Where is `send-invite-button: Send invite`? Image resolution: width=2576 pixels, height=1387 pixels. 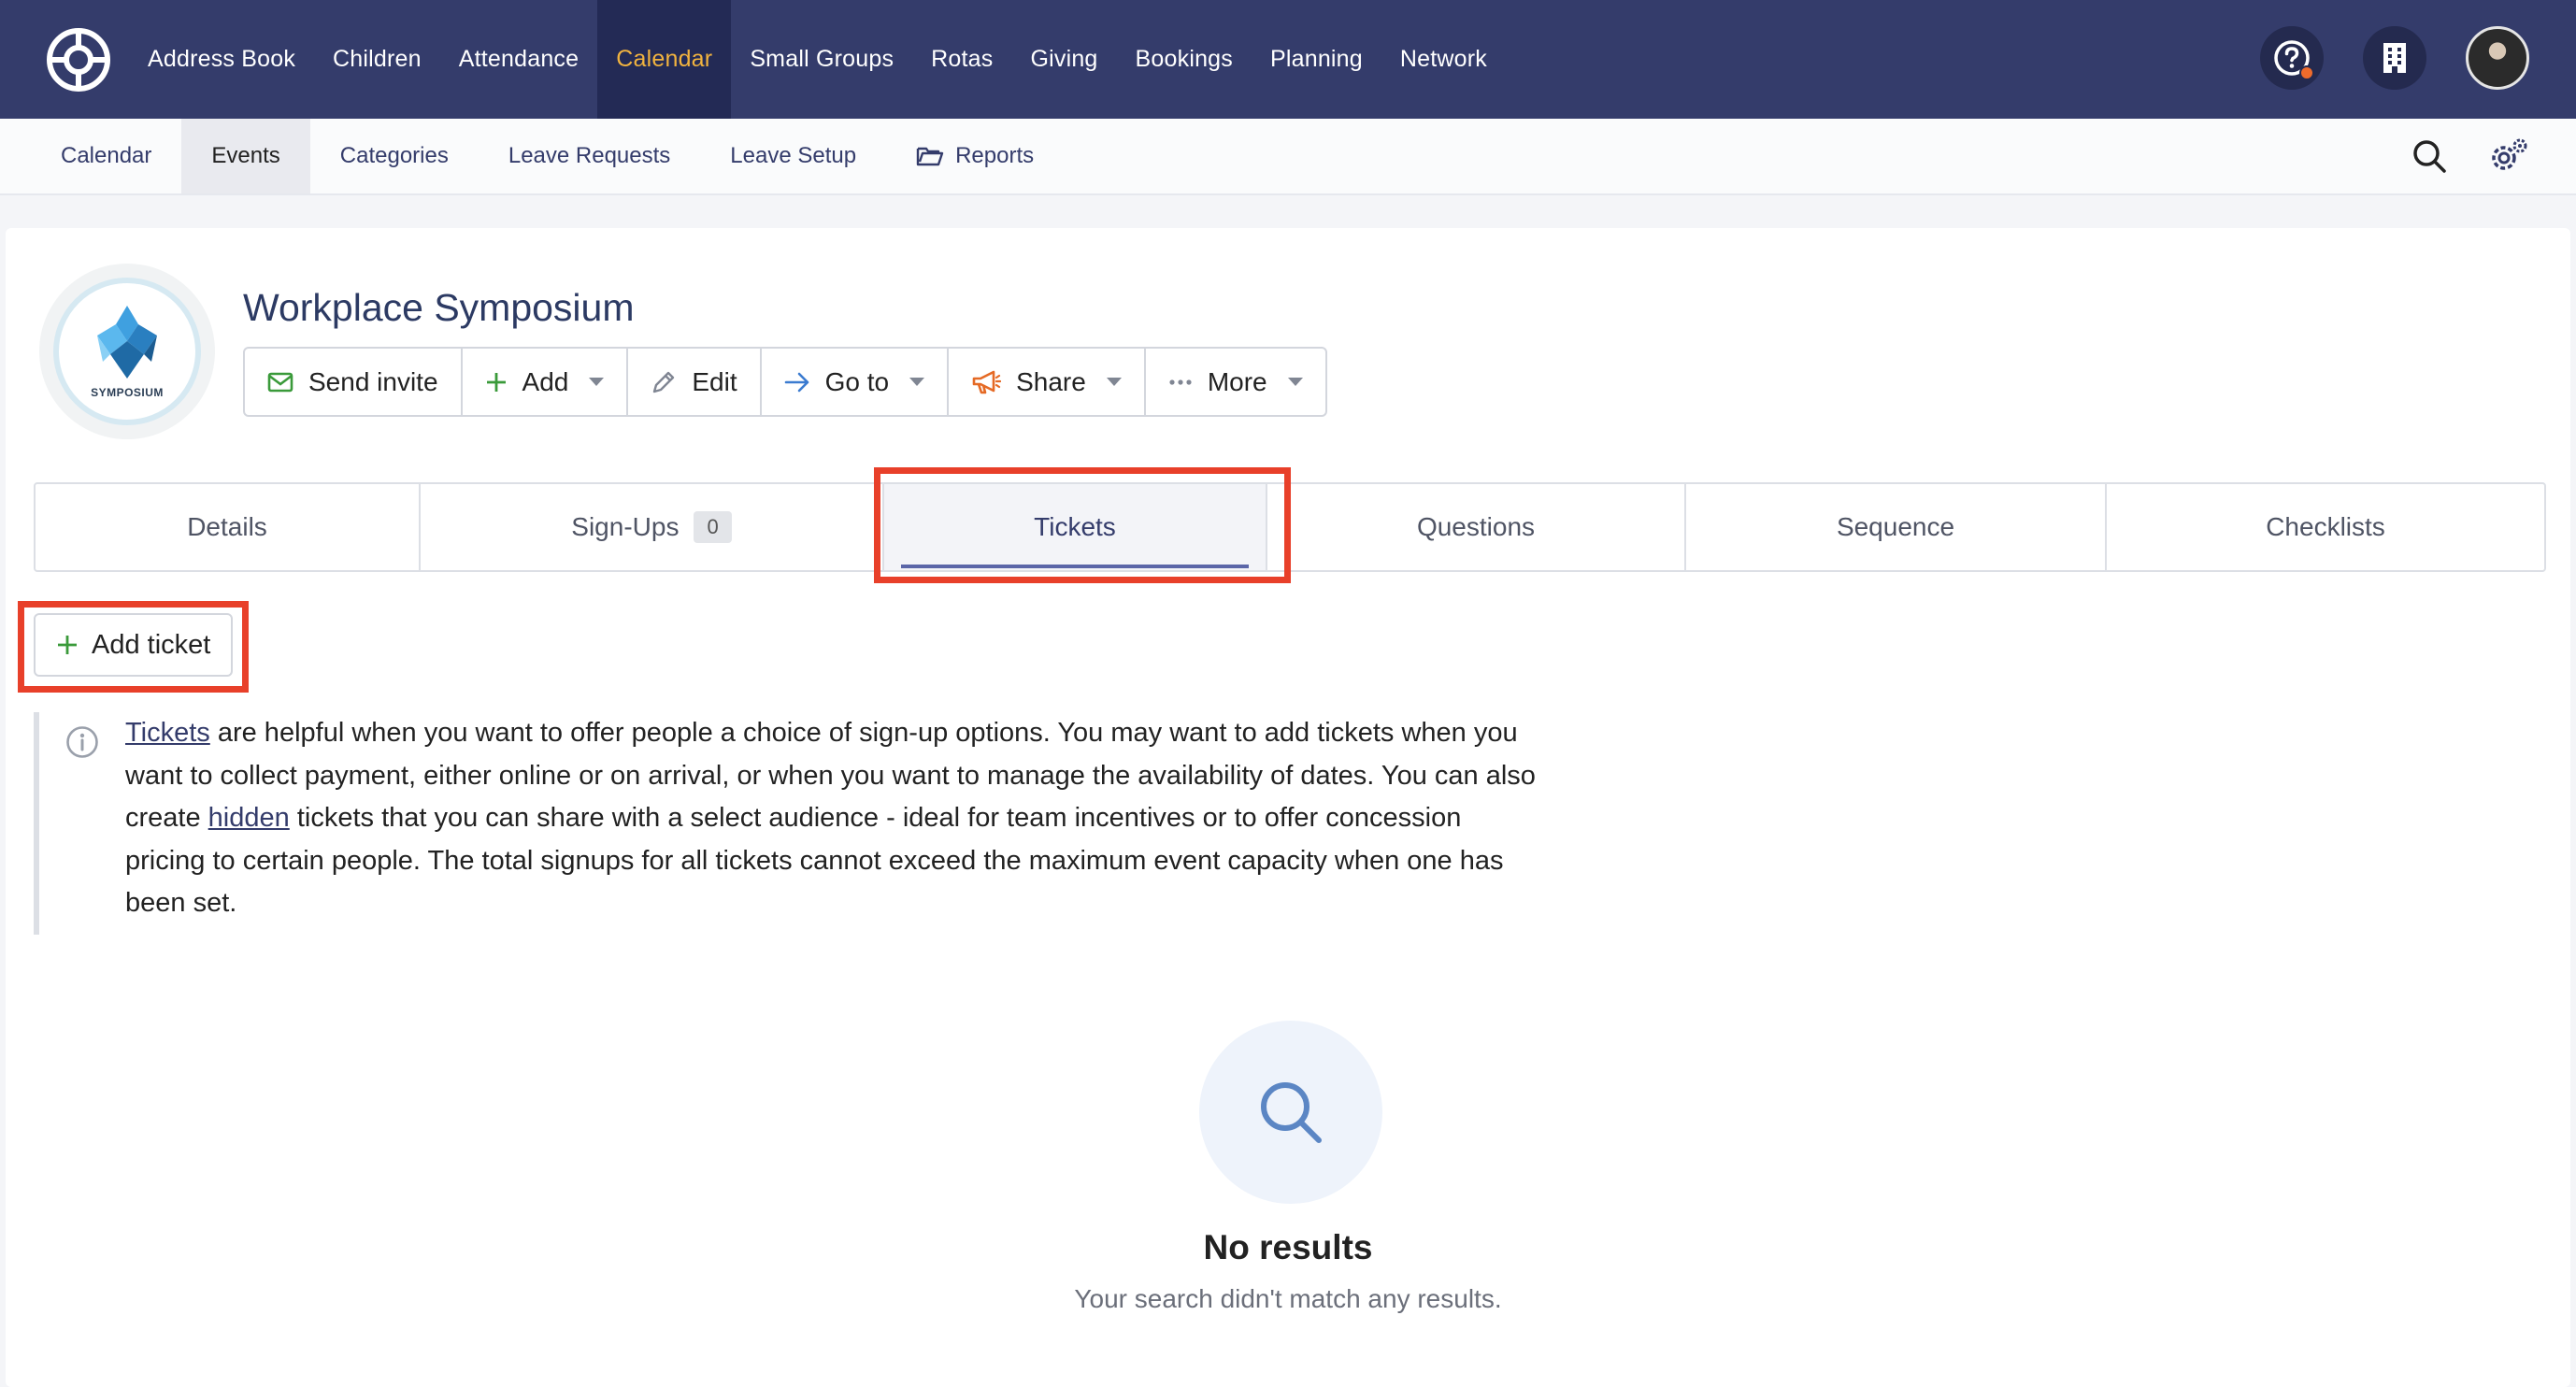 send-invite-button: Send invite is located at coordinates (354, 382).